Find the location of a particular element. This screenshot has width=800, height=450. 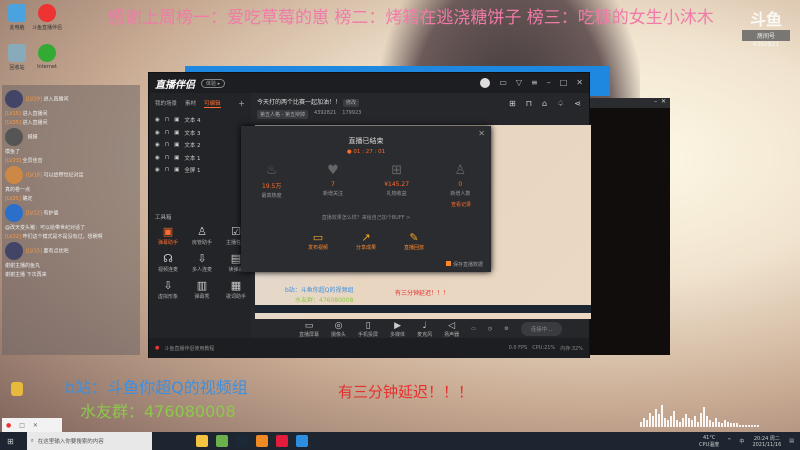

buff-link: 直播效果怎么样？来给自己加个BUFF > is located at coordinates (366, 217).